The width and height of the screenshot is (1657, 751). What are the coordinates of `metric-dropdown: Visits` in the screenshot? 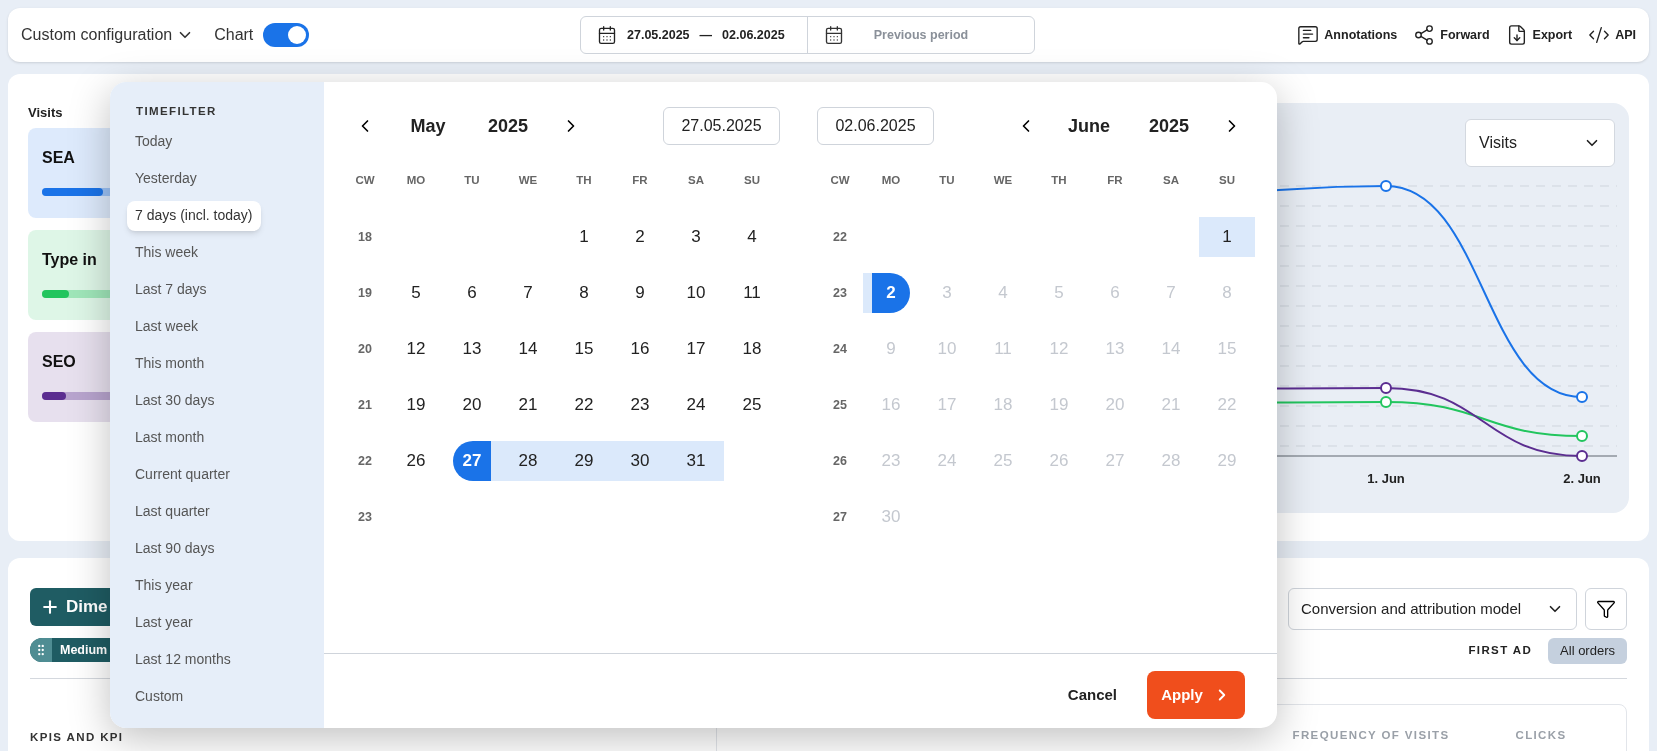 It's located at (1540, 143).